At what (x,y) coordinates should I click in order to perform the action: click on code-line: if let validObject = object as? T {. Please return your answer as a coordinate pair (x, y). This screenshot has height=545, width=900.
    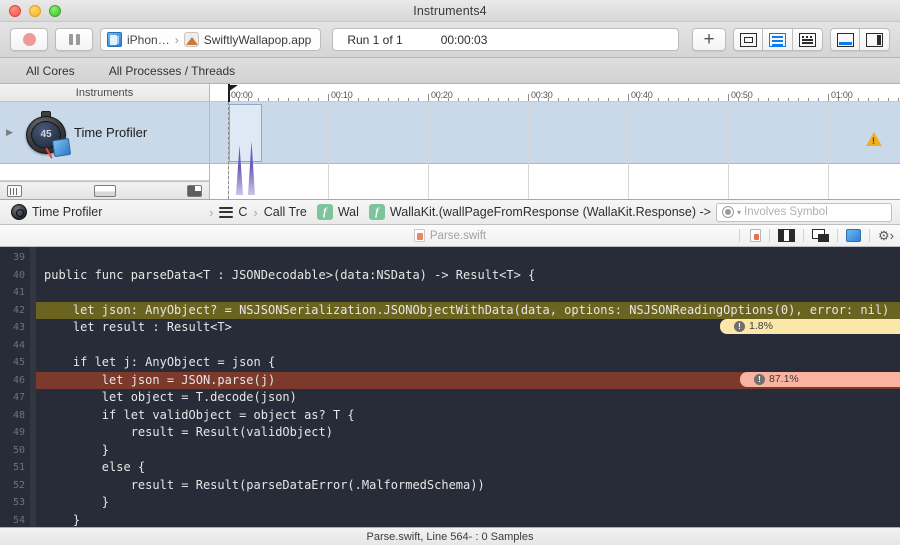
    Looking at the image, I should click on (468, 416).